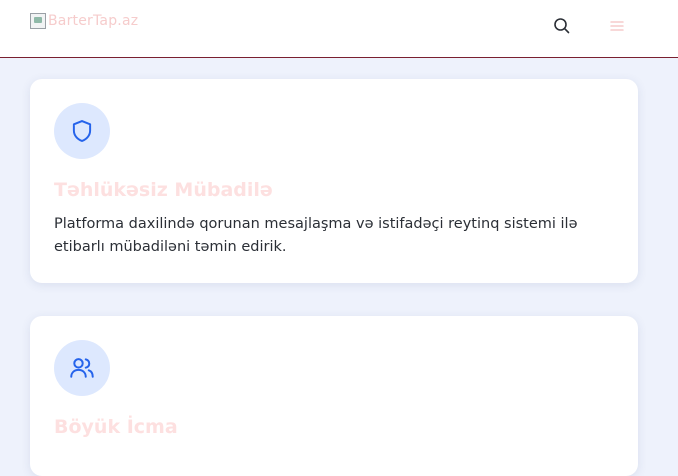 This screenshot has width=678, height=476. I want to click on menu-button, so click(617, 26).